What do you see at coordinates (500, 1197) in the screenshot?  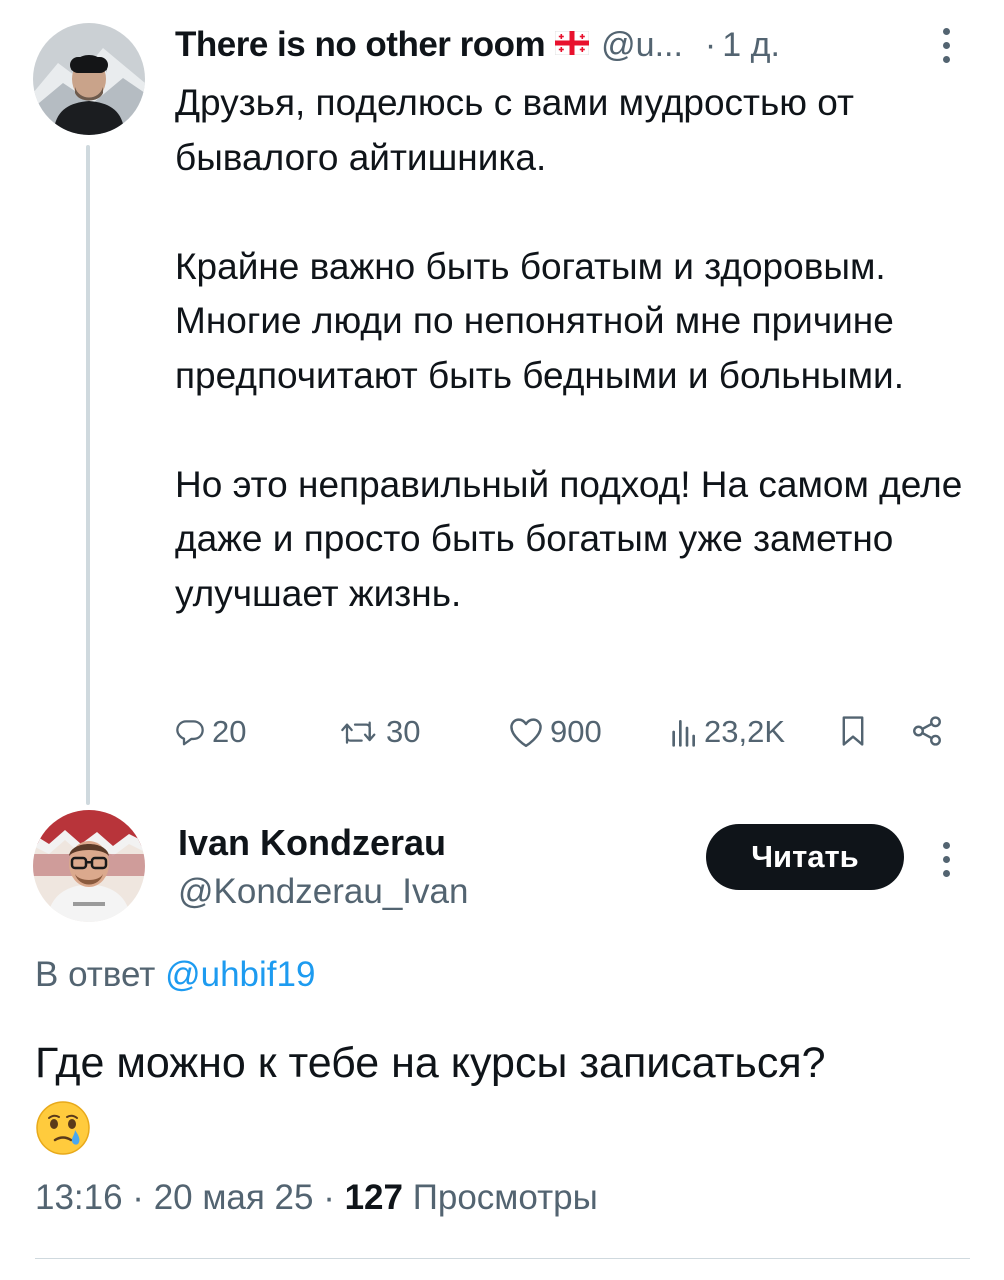 I see `reply-views-label: Просмотры` at bounding box center [500, 1197].